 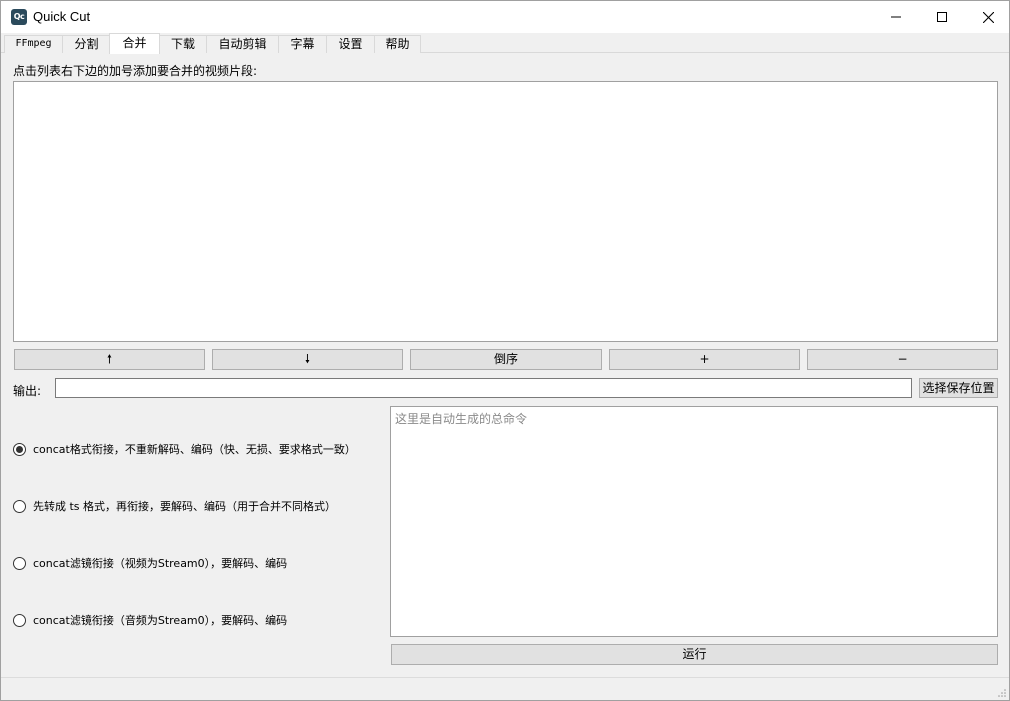 I want to click on tab-settings: 设置, so click(x=350, y=44).